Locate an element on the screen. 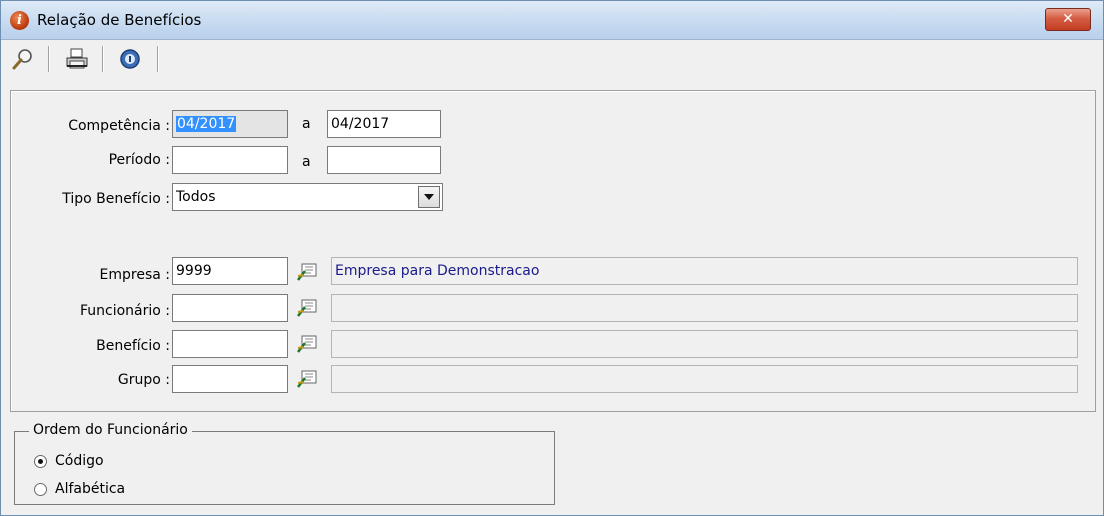  beneficio-lookup-button is located at coordinates (307, 344).